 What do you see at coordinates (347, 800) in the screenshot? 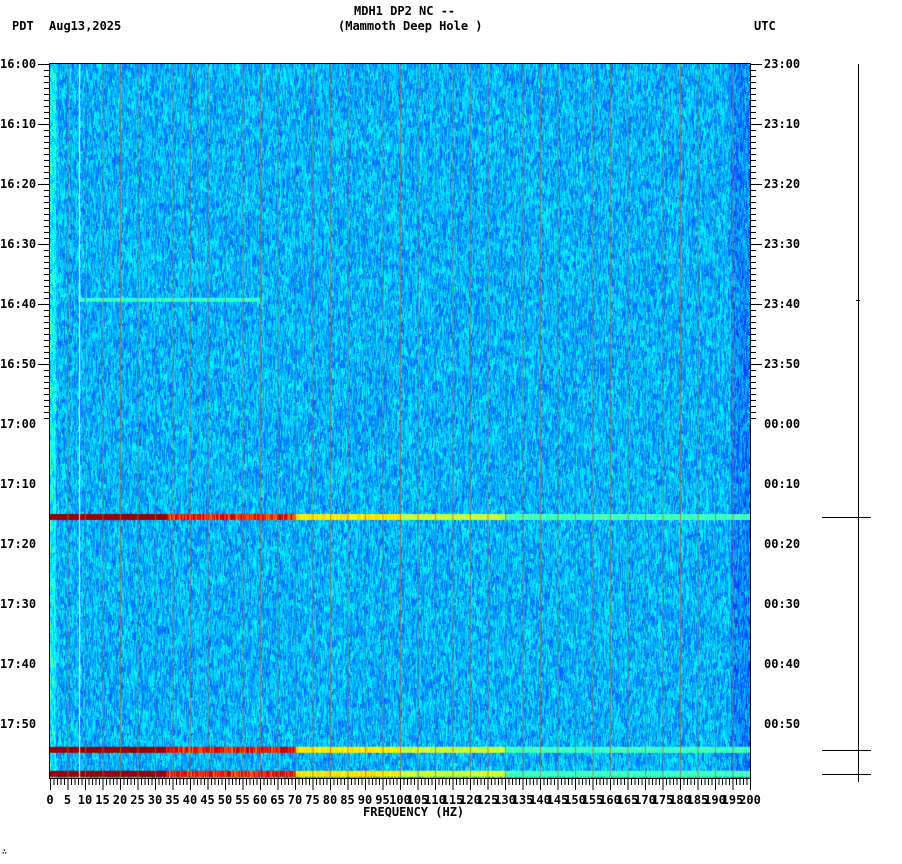
I see `x-tick-label: 85` at bounding box center [347, 800].